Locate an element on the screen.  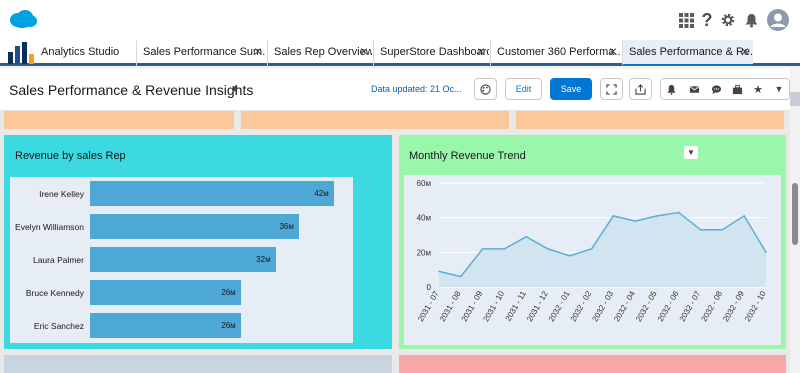
tab-label: Sales Rep Overview is located at coordinates (323, 52).